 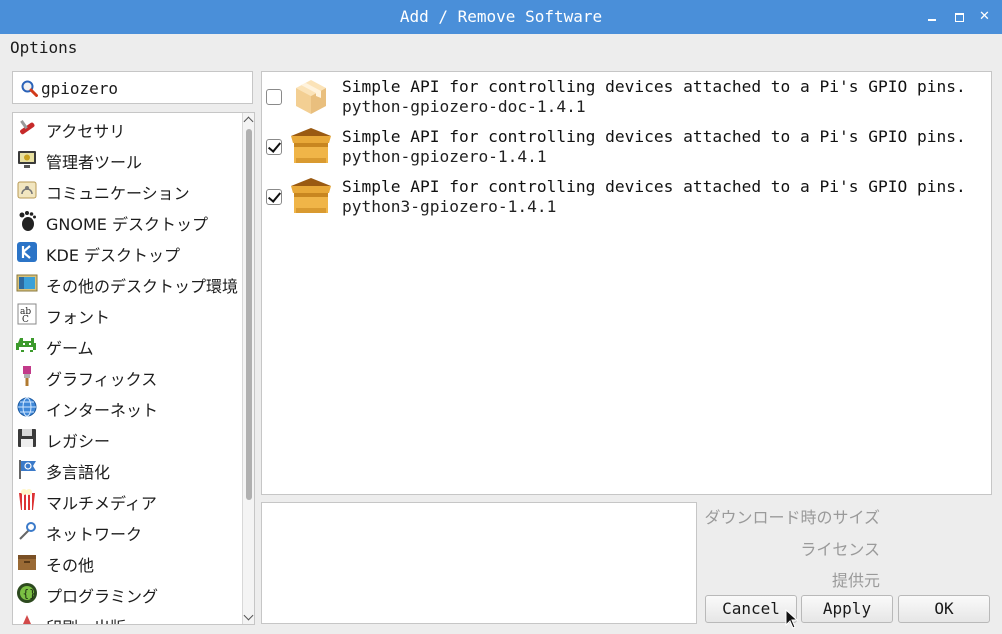 What do you see at coordinates (27, 499) in the screenshot?
I see `multimedia-icon` at bounding box center [27, 499].